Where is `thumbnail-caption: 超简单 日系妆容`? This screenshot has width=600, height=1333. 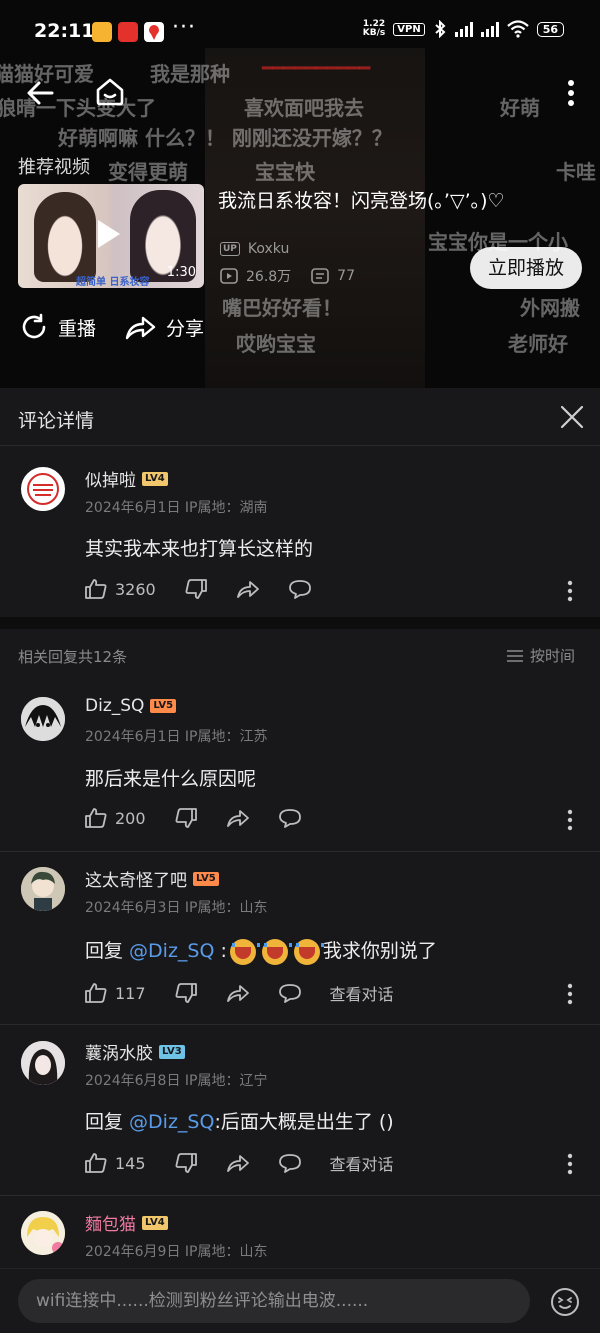 thumbnail-caption: 超简单 日系妆容 is located at coordinates (113, 282).